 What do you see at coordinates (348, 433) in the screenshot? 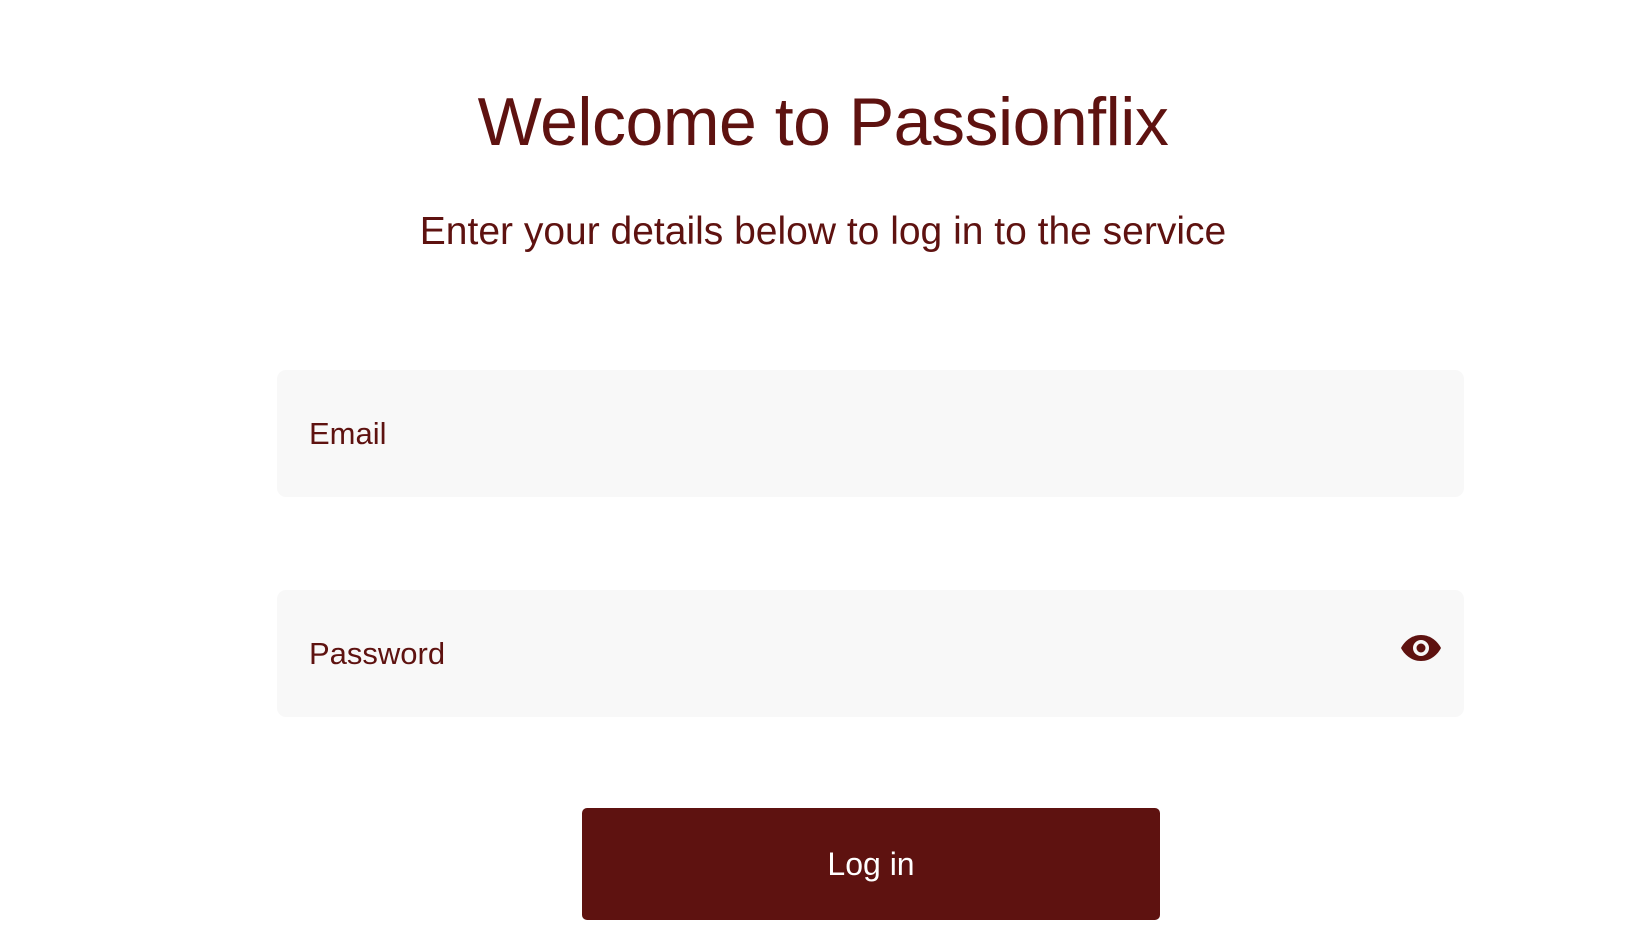
I see `email-placeholder: Email` at bounding box center [348, 433].